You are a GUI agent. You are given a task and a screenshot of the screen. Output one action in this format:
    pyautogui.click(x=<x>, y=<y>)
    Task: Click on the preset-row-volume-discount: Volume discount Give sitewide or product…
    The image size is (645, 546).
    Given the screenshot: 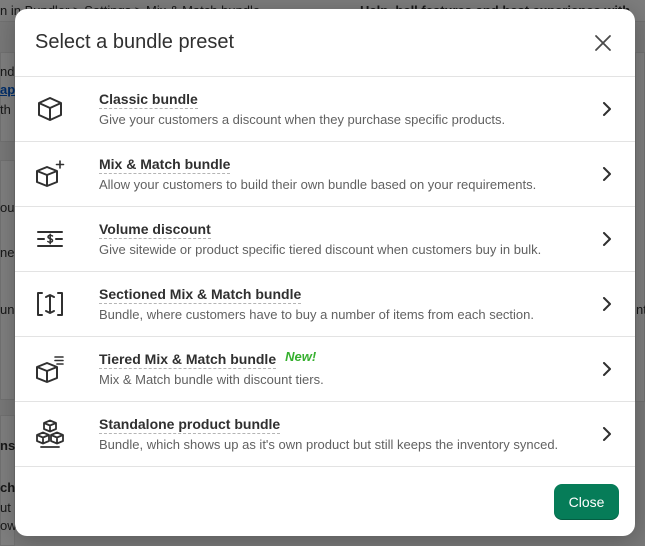 What is the action you would take?
    pyautogui.click(x=325, y=239)
    